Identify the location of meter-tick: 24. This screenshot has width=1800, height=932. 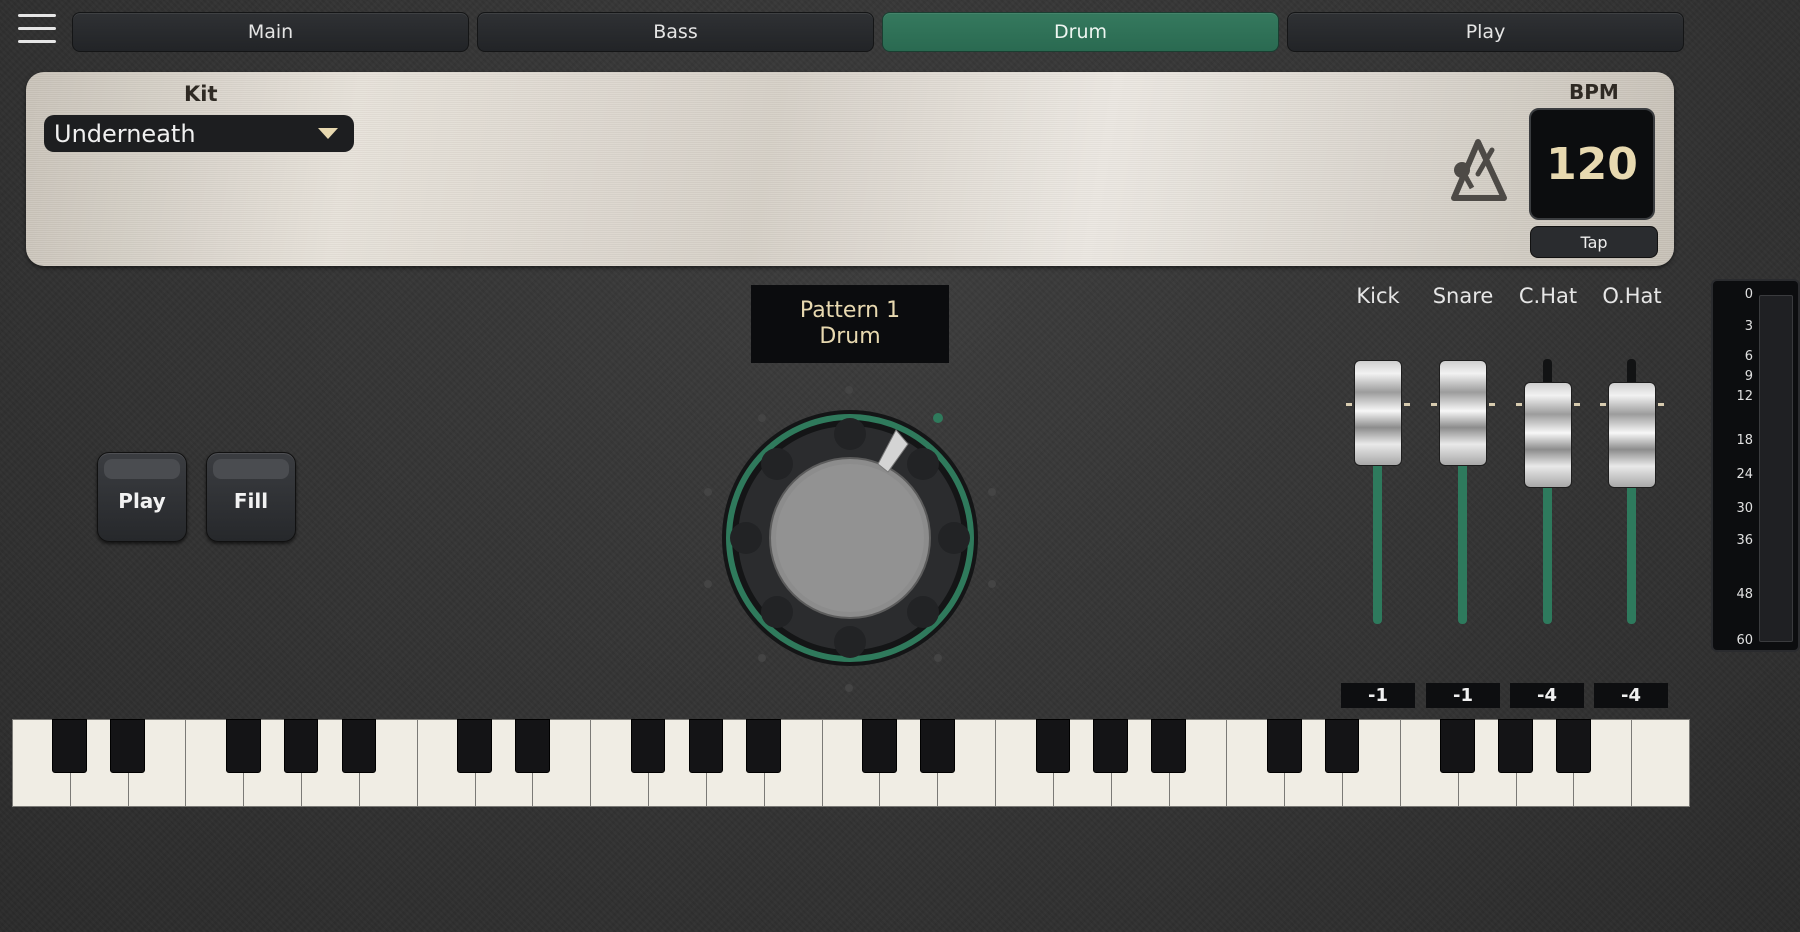
(1744, 474).